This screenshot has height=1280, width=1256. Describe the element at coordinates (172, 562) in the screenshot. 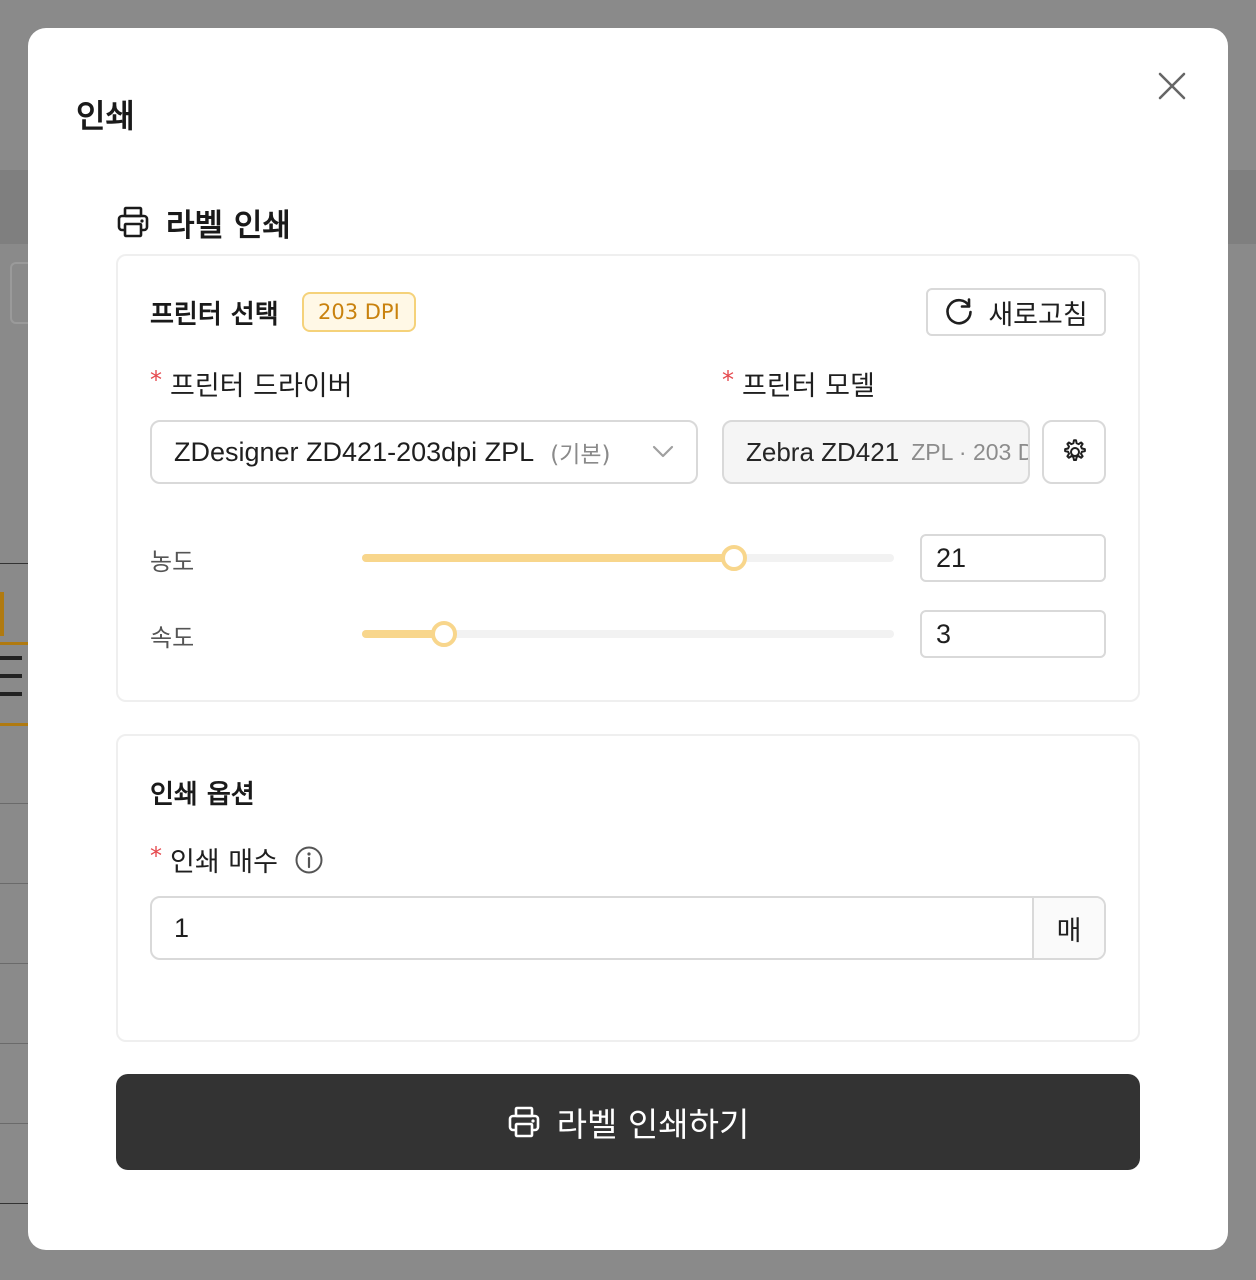

I see `darkness-label: 농도` at that location.